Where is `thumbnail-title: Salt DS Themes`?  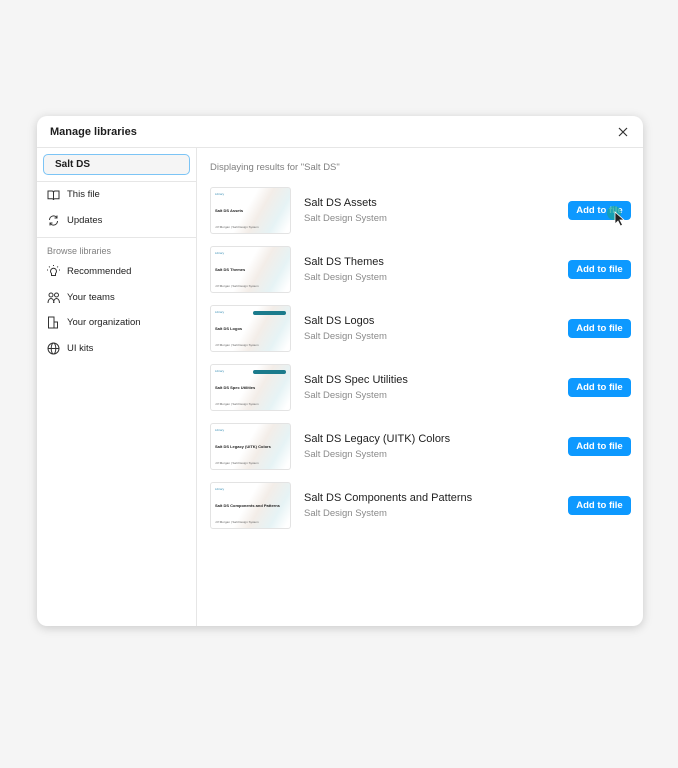 thumbnail-title: Salt DS Themes is located at coordinates (230, 269).